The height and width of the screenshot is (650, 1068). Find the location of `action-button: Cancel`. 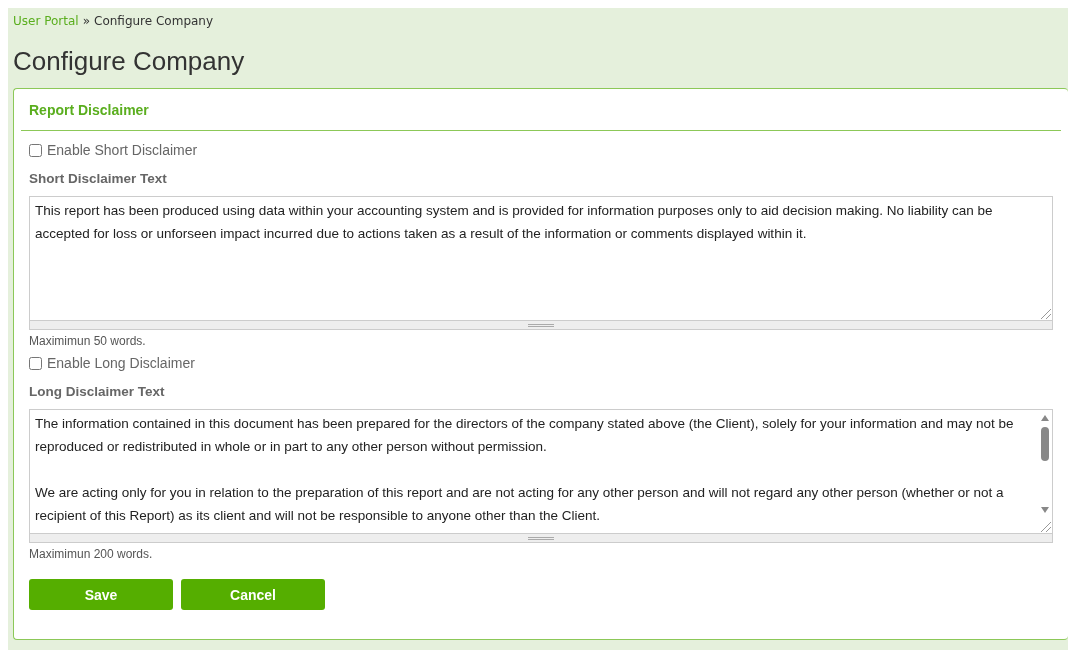

action-button: Cancel is located at coordinates (253, 594).